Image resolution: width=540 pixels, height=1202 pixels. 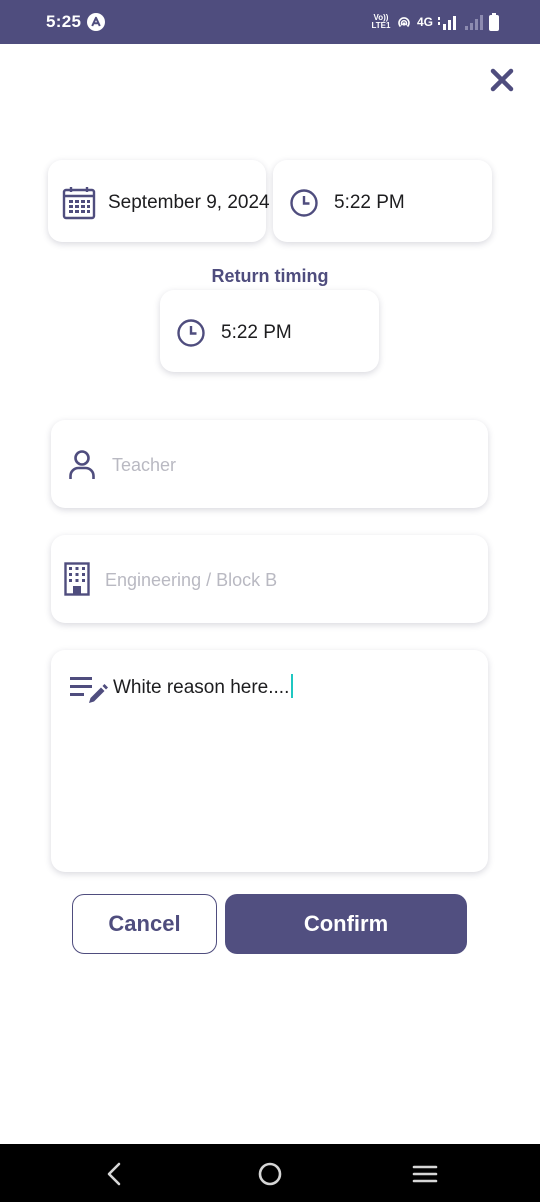 What do you see at coordinates (435, 22) in the screenshot?
I see `status-icons: Vo)) LTE1 4G` at bounding box center [435, 22].